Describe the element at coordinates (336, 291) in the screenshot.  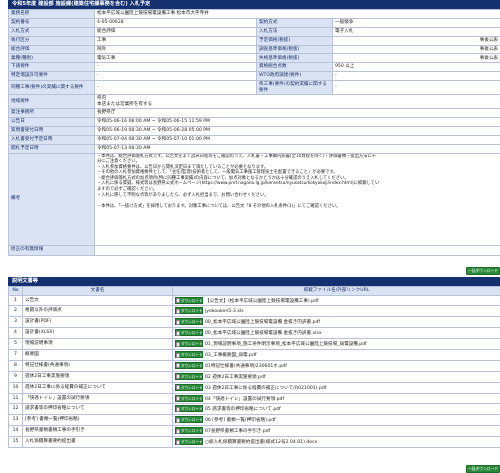
I see `col-file: 掲載ファイル名/外部リンクURL` at that location.